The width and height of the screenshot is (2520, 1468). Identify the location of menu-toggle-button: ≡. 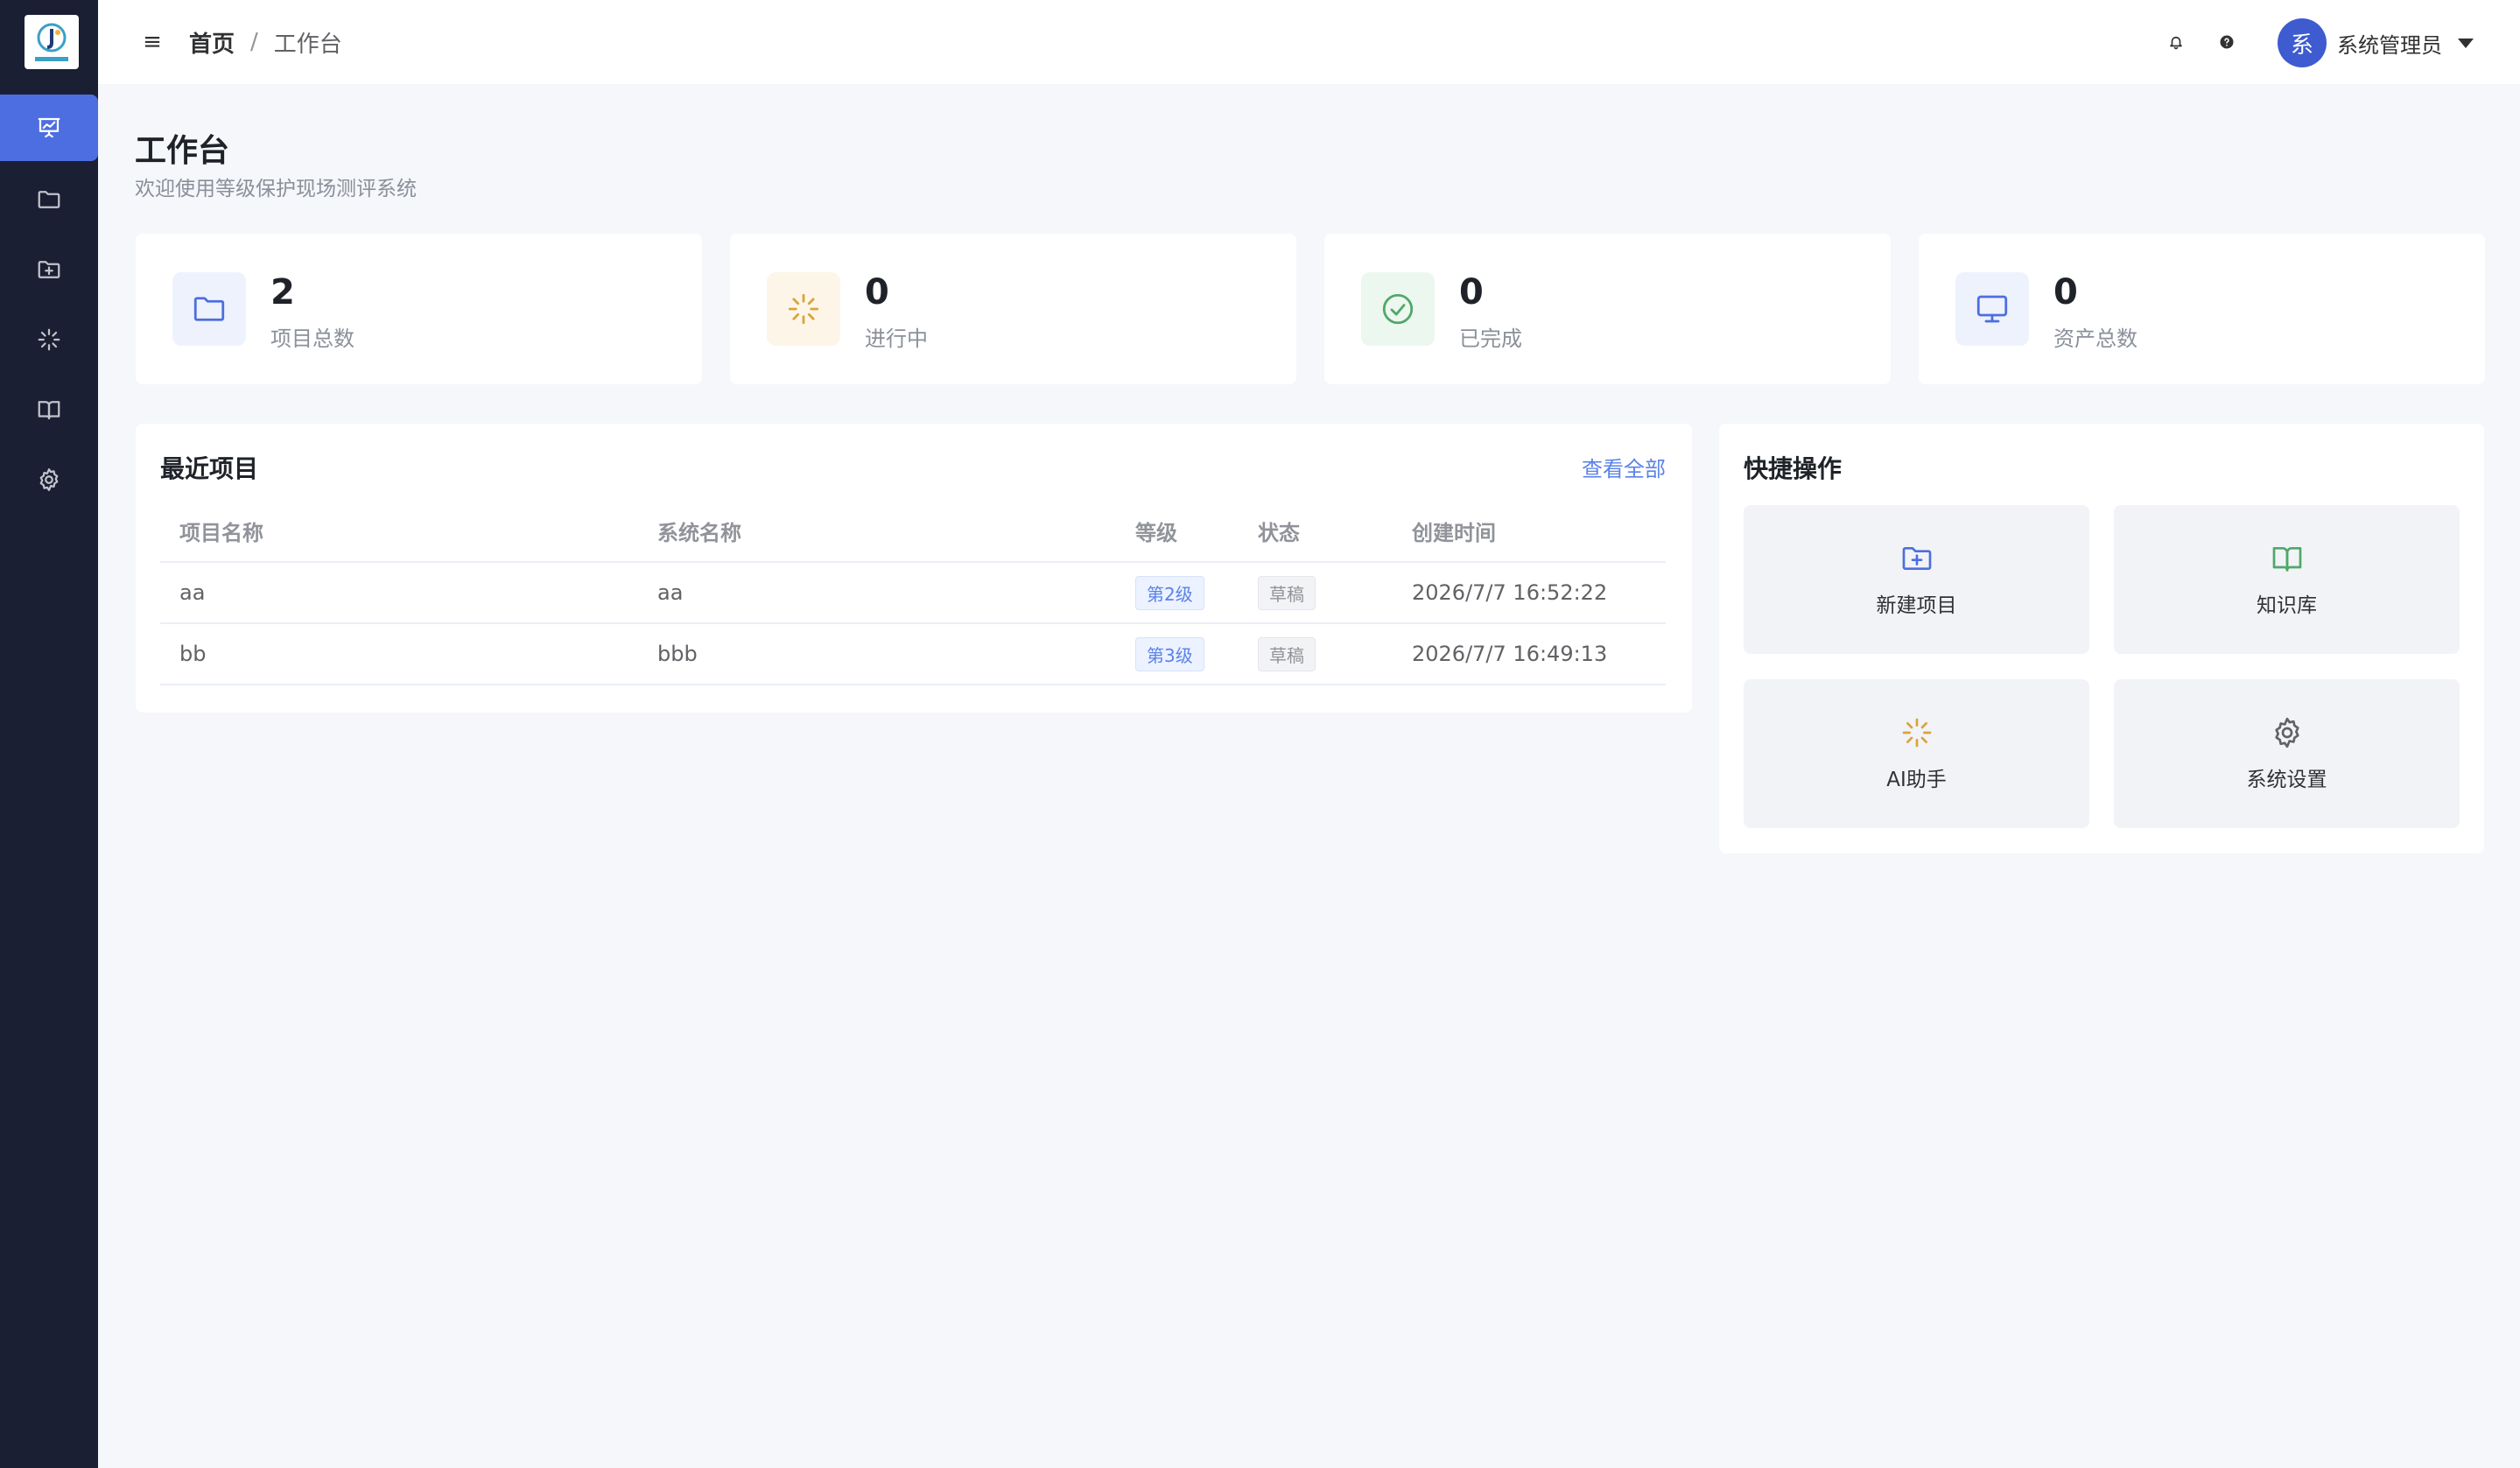
(152, 42).